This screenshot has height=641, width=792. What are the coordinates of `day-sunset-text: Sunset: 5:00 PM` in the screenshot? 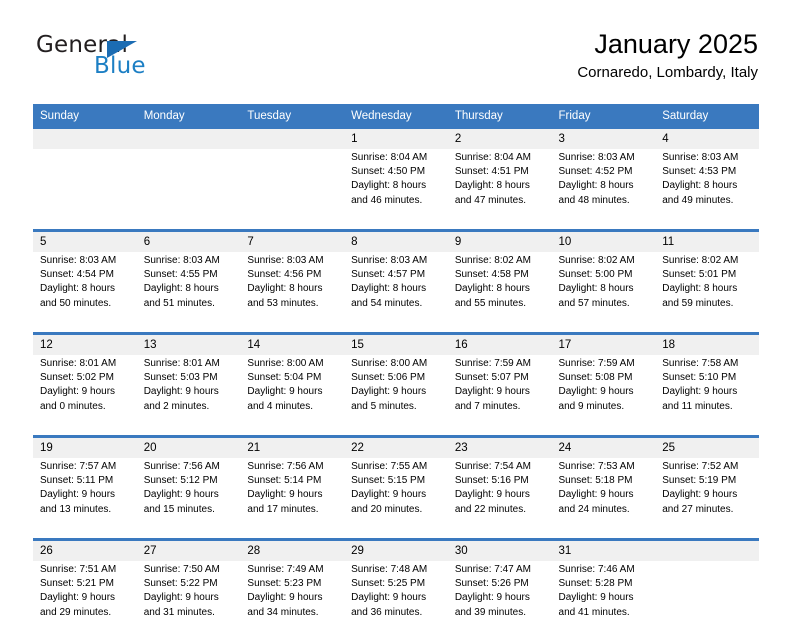 It's located at (595, 275).